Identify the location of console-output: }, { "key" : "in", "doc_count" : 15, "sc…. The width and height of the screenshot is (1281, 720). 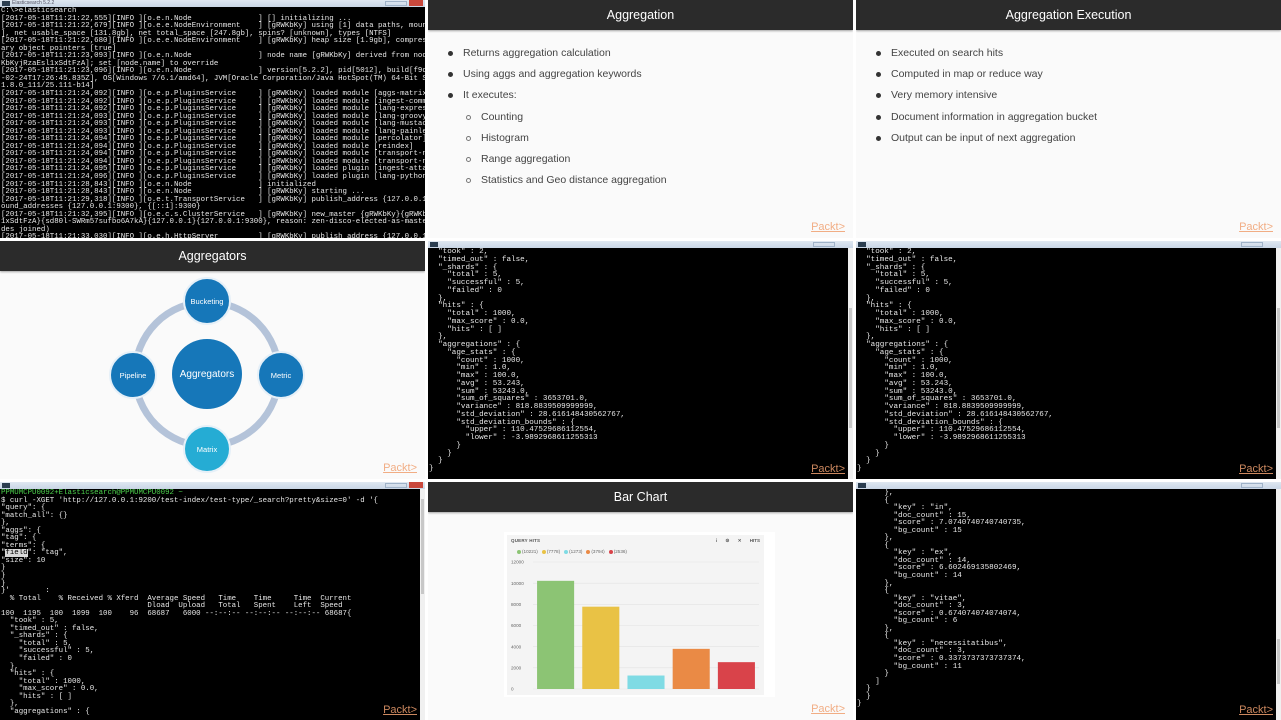
(1068, 599).